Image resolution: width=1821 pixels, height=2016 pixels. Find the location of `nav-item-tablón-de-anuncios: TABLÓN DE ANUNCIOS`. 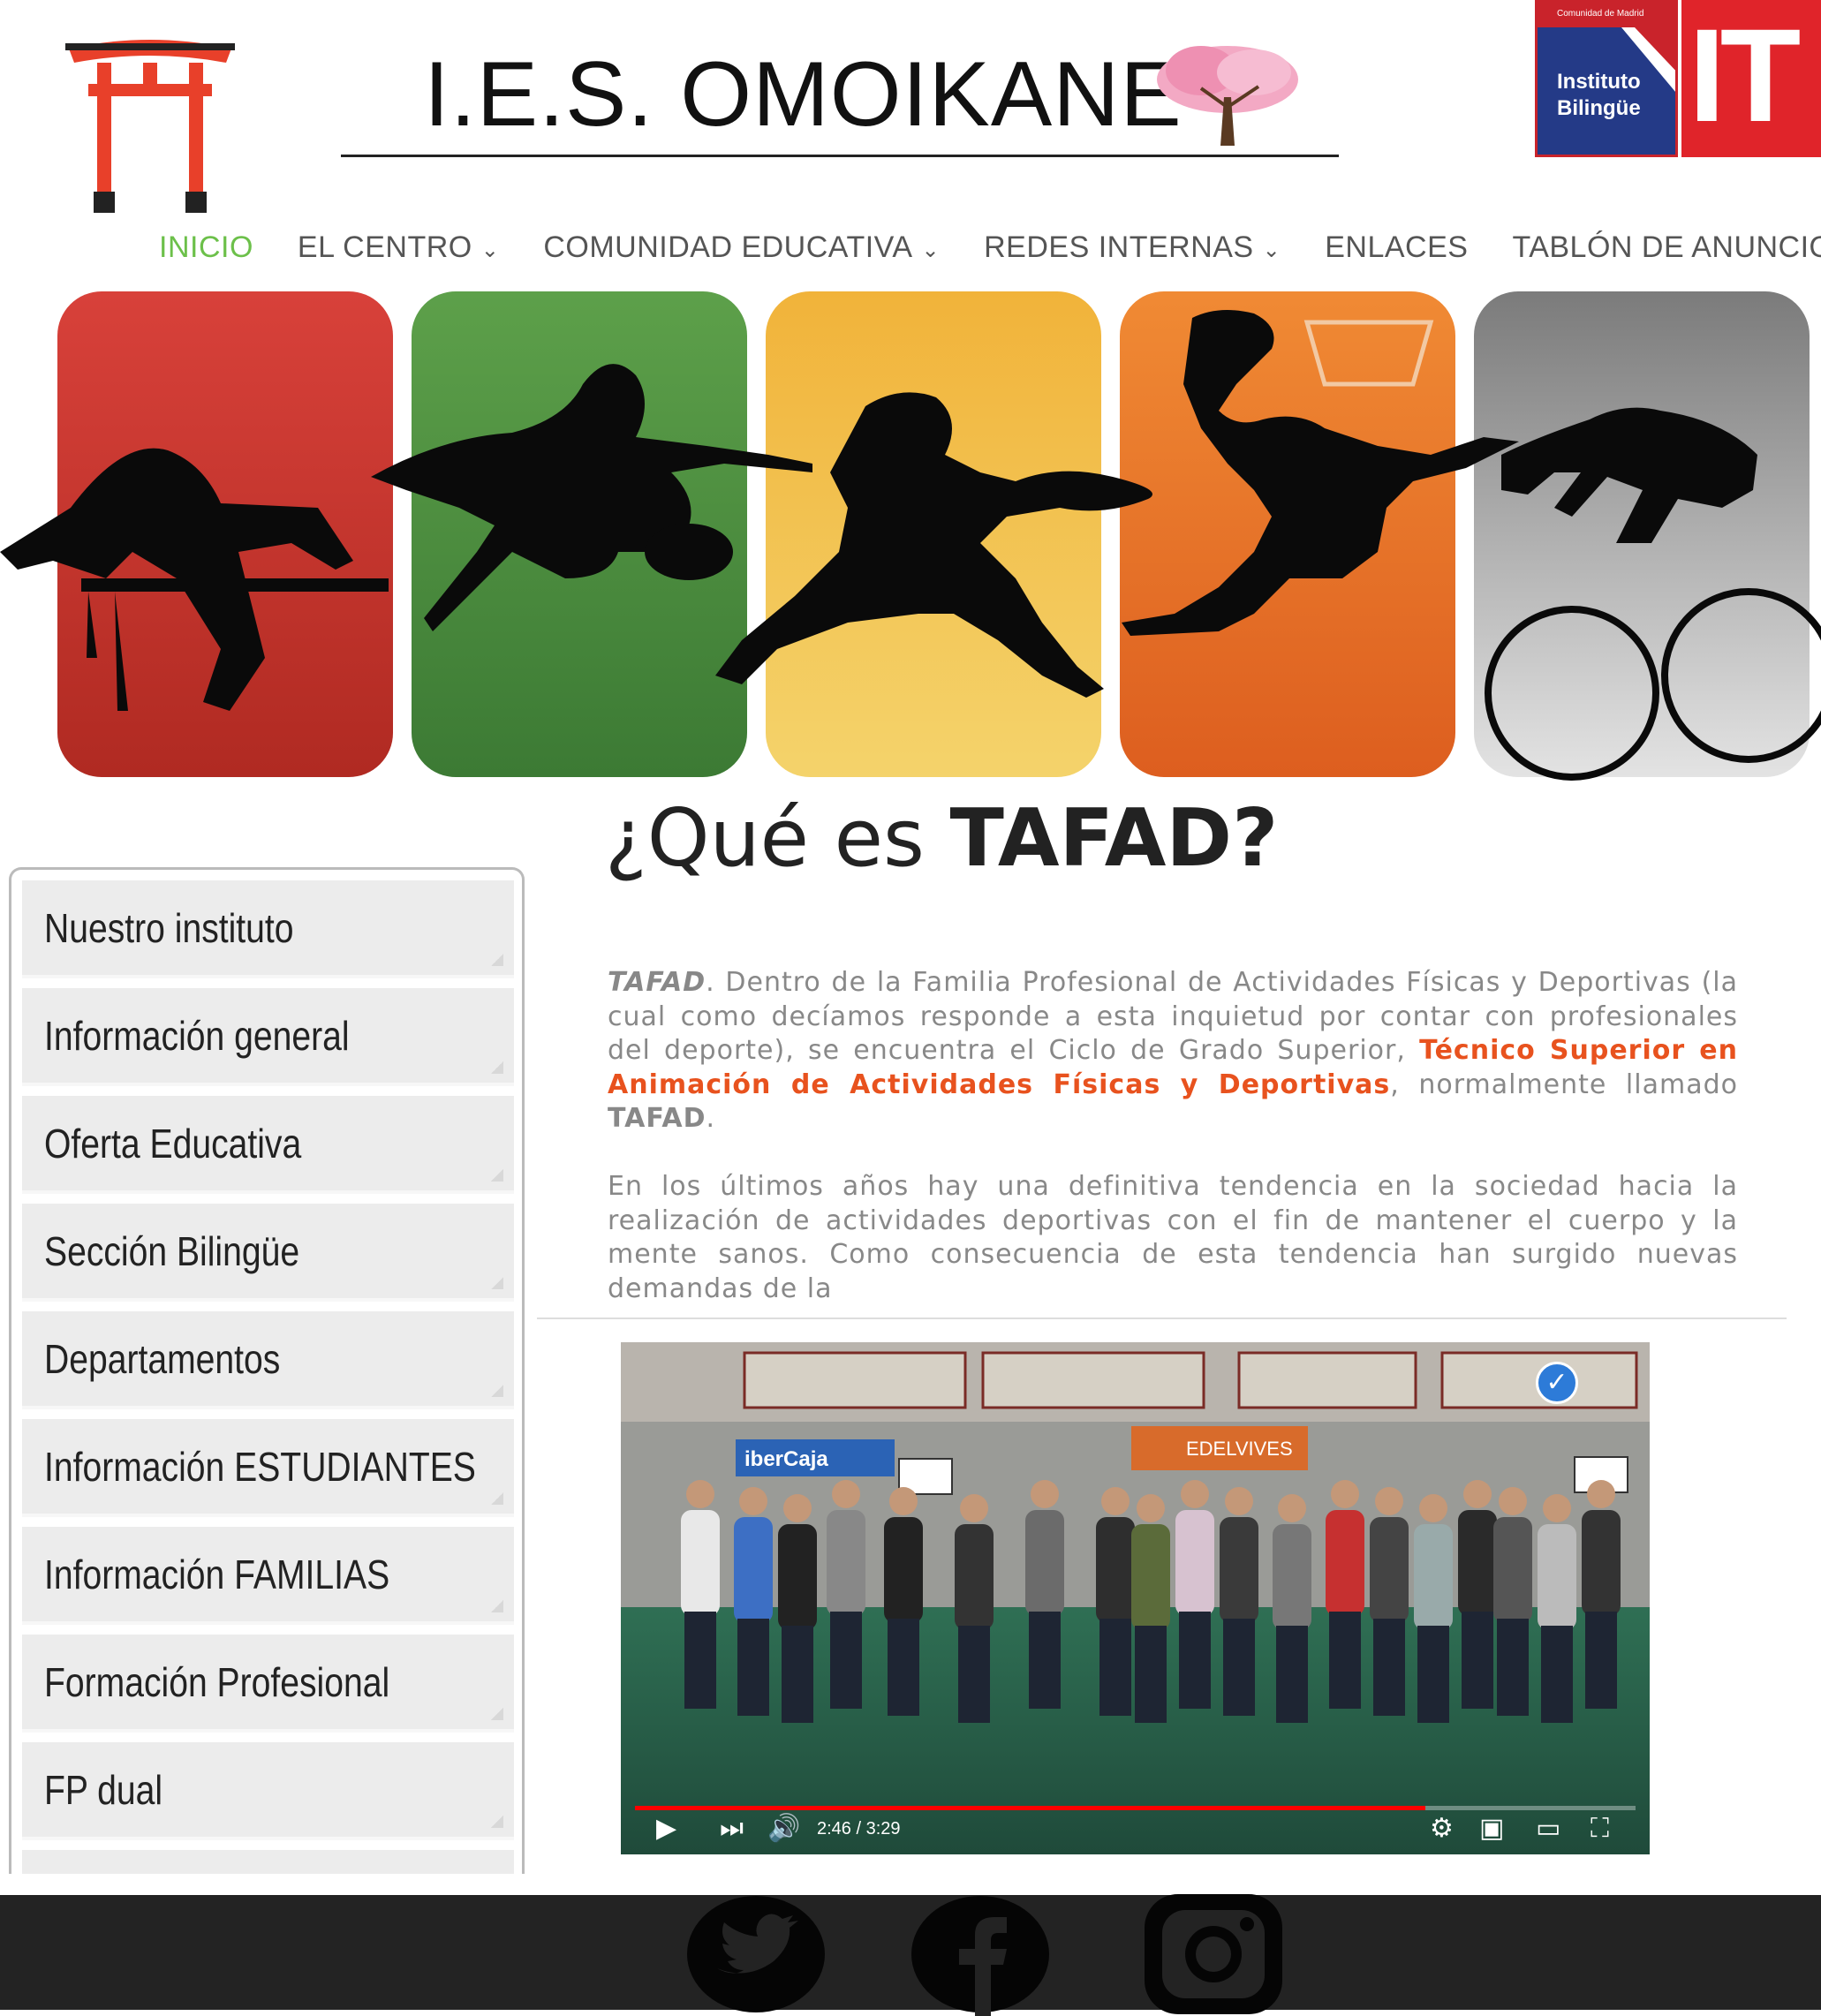

nav-item-tablón-de-anuncios: TABLÓN DE ANUNCIOS is located at coordinates (1667, 247).